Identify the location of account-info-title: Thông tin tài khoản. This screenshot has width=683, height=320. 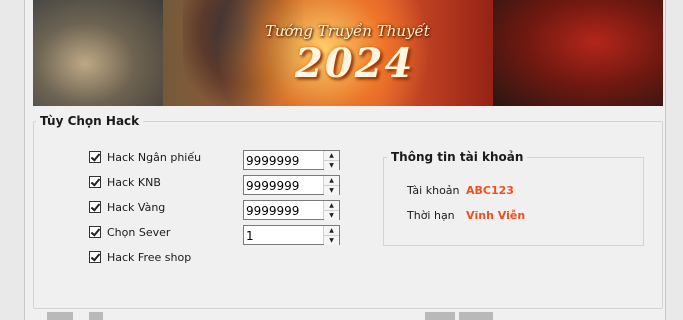
(457, 157).